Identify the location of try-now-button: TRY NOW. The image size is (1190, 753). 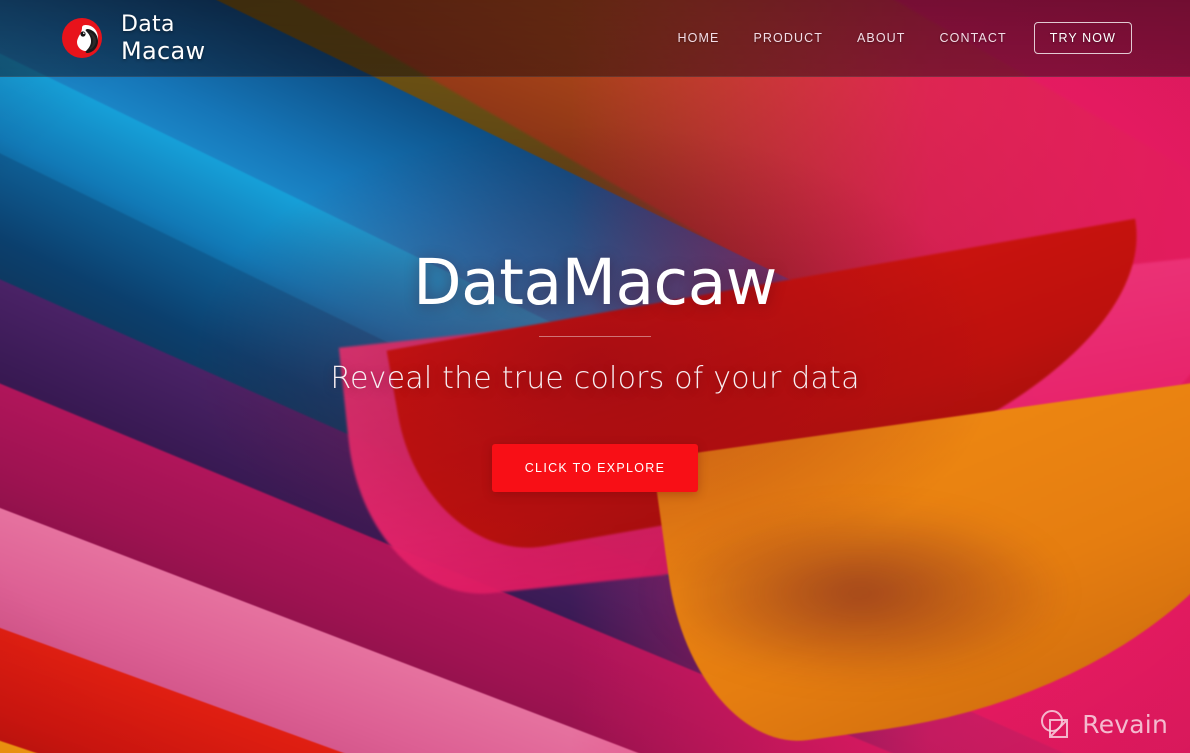
(1082, 38).